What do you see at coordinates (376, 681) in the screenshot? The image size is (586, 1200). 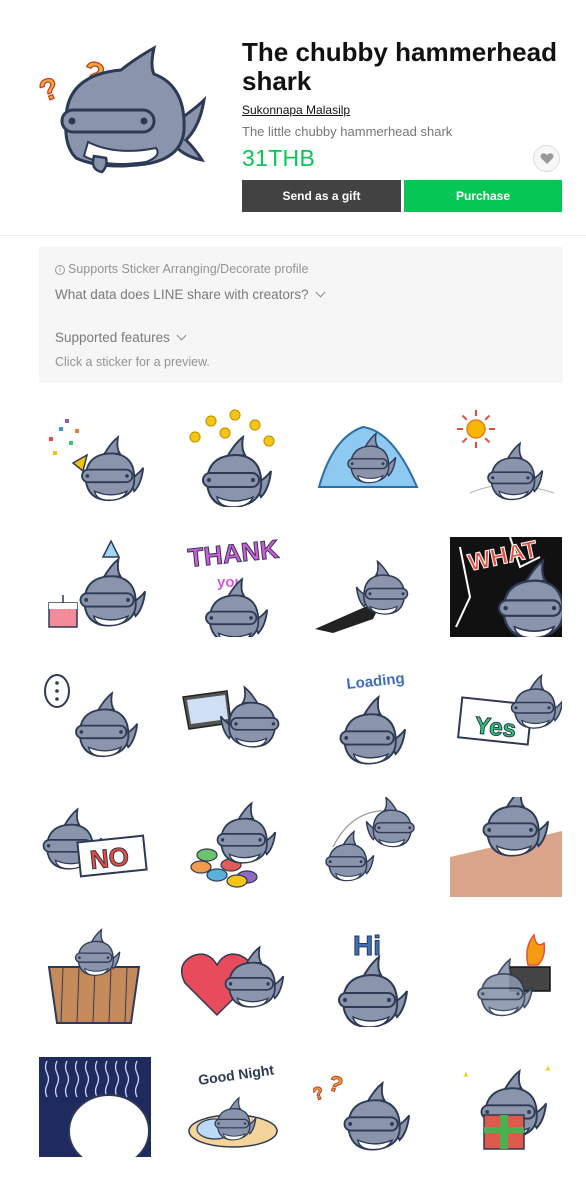 I see `svg-text: Loading` at bounding box center [376, 681].